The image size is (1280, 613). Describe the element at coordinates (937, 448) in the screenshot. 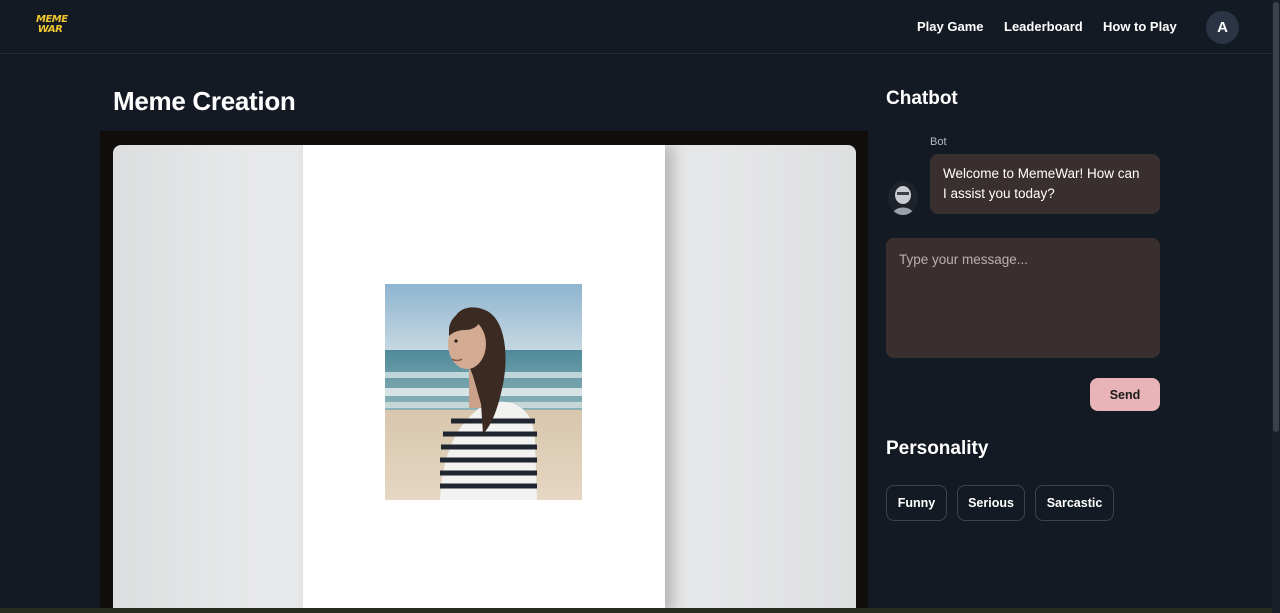

I see `personality-title: Personality` at that location.